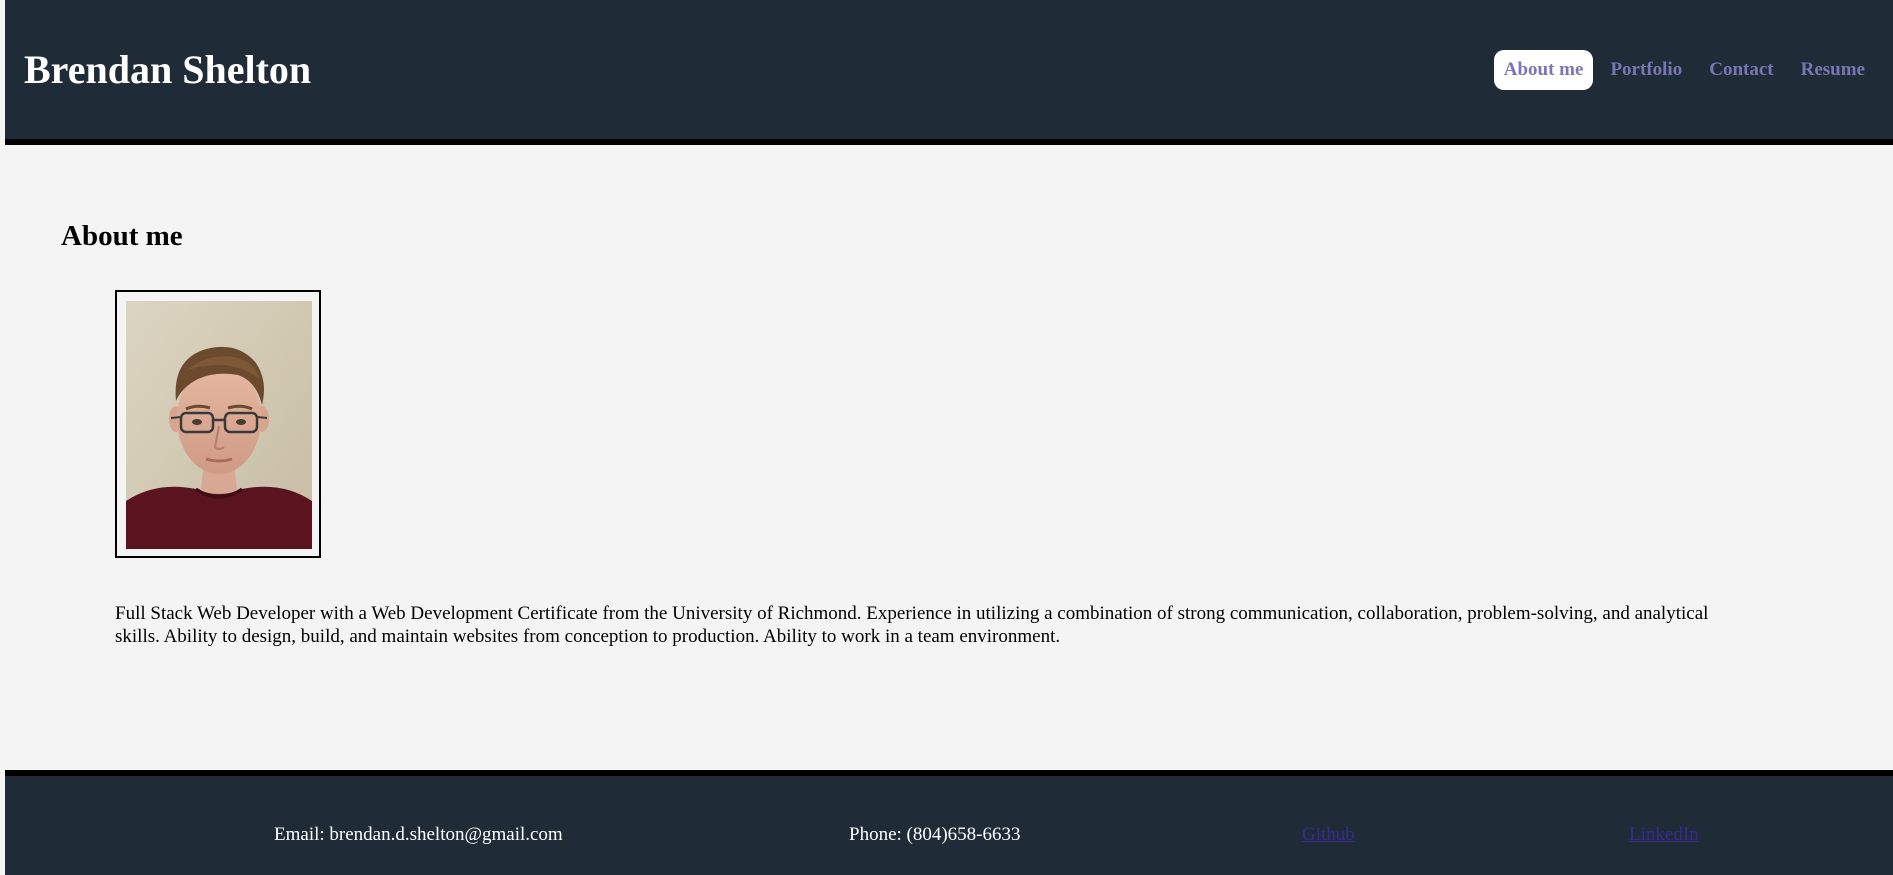  I want to click on site-title: Brendan Shelton, so click(168, 69).